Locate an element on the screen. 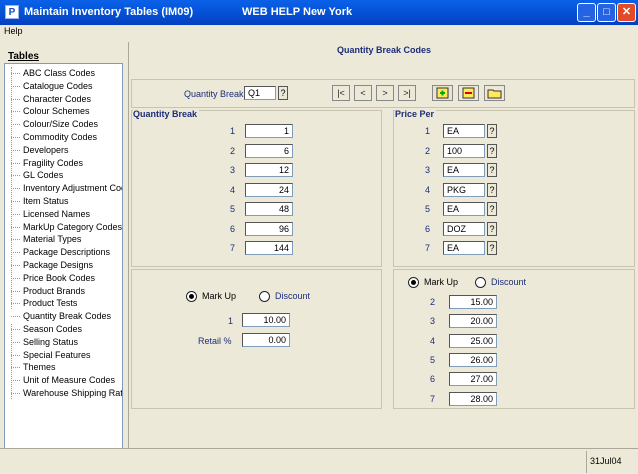 This screenshot has height=474, width=638. maximize-button: □ is located at coordinates (606, 12).